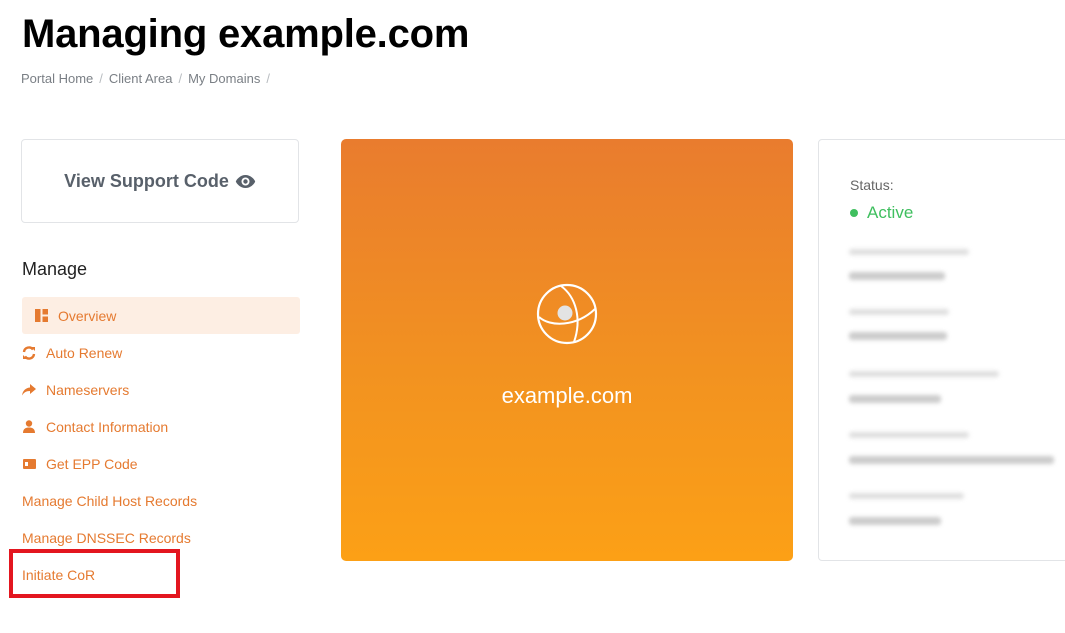 This screenshot has height=633, width=1065. What do you see at coordinates (41, 316) in the screenshot?
I see `dashboard-icon` at bounding box center [41, 316].